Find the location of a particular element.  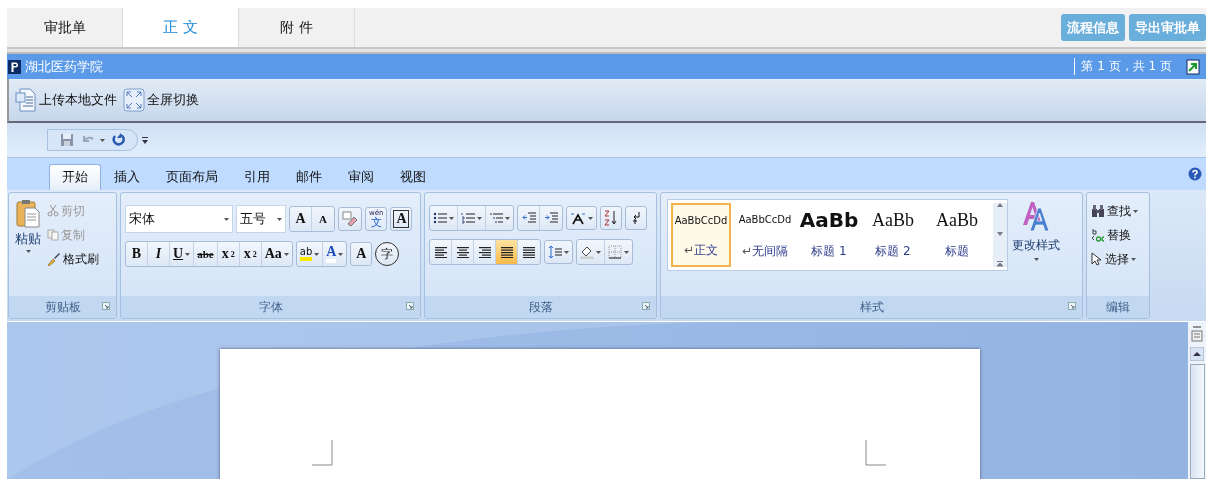

scissors-icon is located at coordinates (53, 211).